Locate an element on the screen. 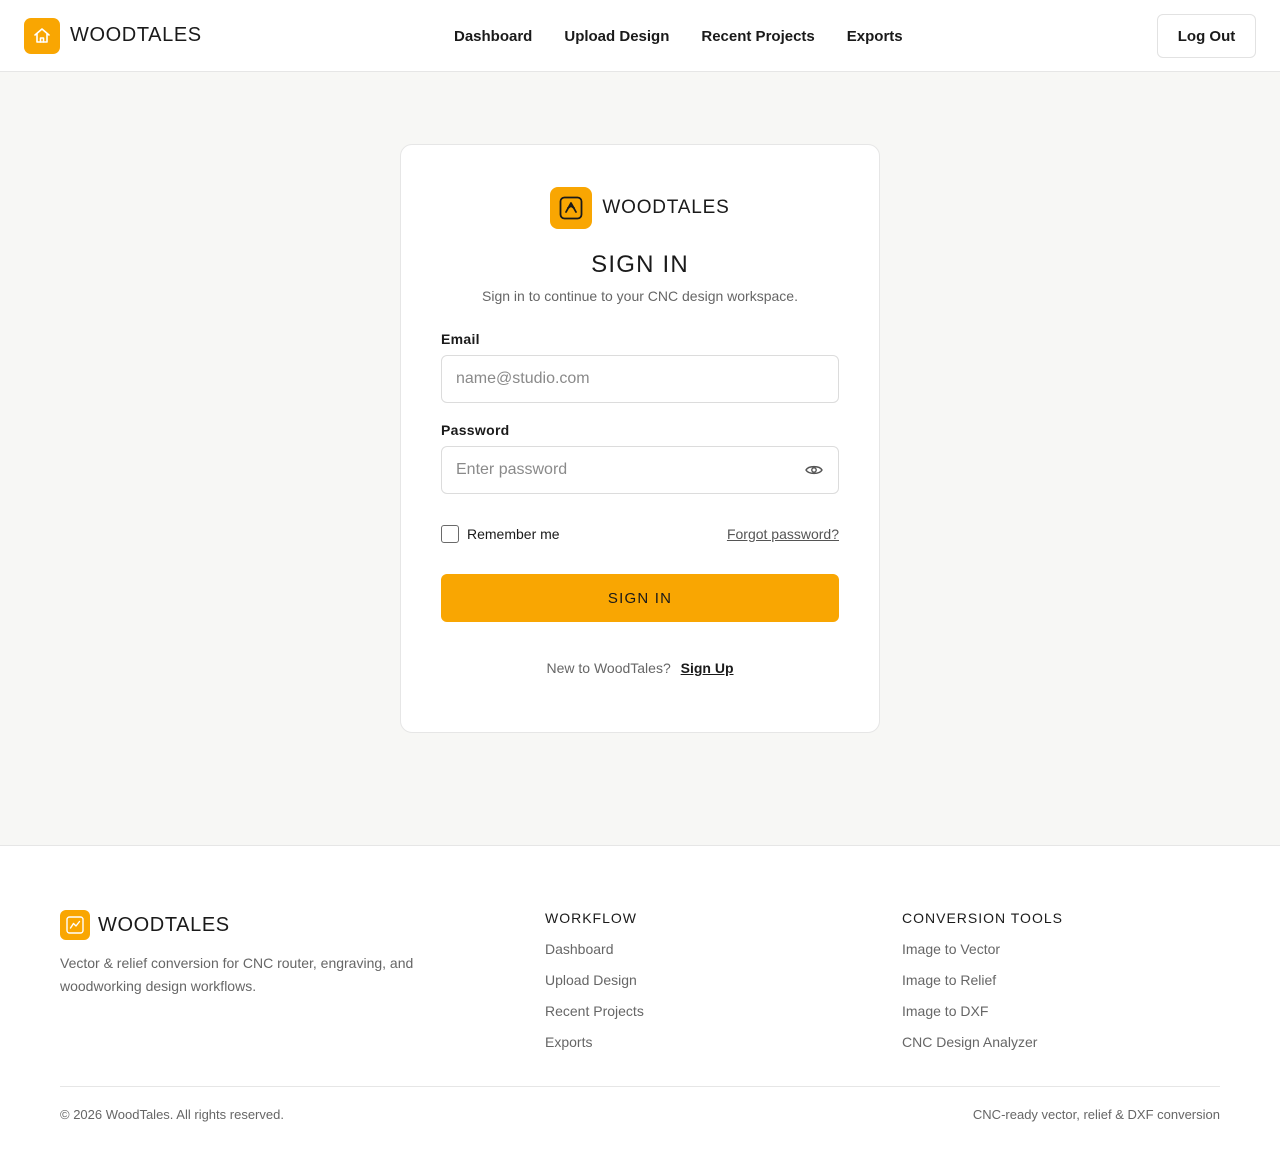 The image size is (1280, 1154). signin-title: SIGN IN is located at coordinates (640, 264).